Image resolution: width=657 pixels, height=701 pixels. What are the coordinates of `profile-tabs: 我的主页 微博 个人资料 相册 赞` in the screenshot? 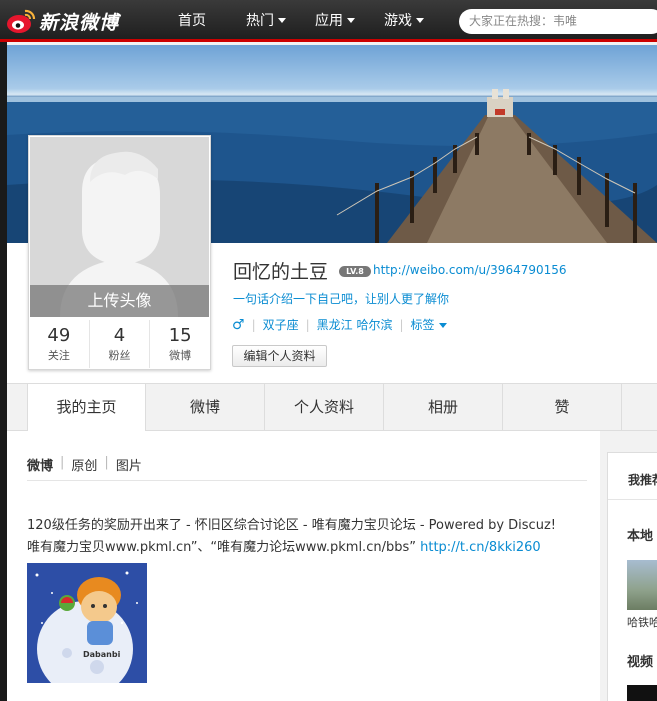 It's located at (332, 407).